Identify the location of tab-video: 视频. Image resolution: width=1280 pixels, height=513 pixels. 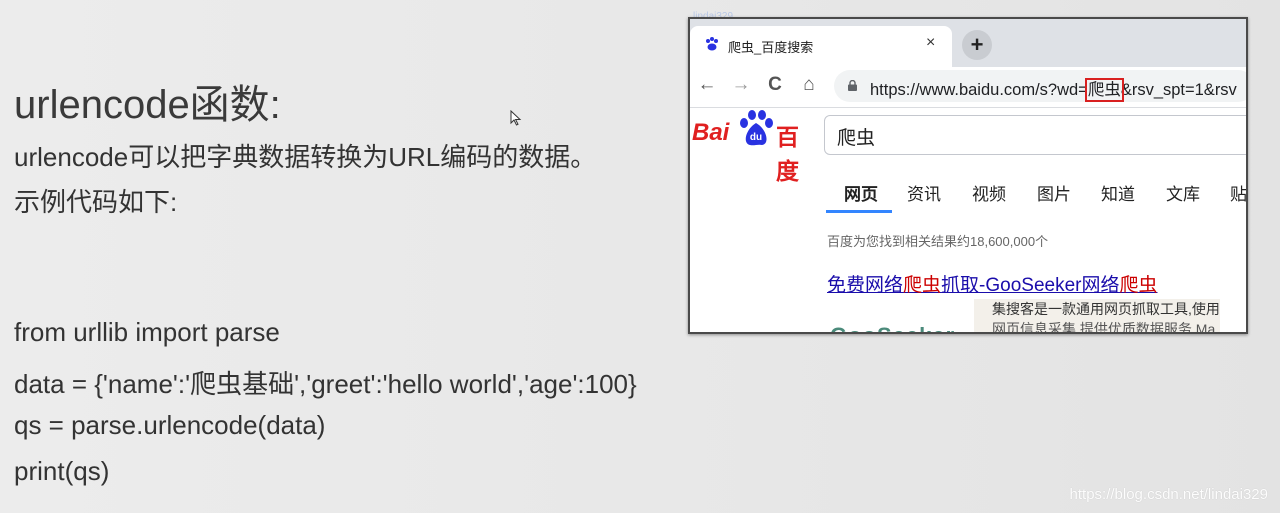
(989, 192).